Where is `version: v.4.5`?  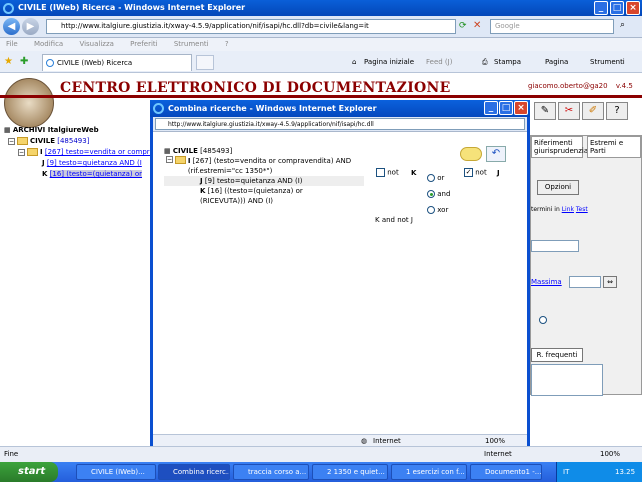 version: v.4.5 is located at coordinates (624, 86).